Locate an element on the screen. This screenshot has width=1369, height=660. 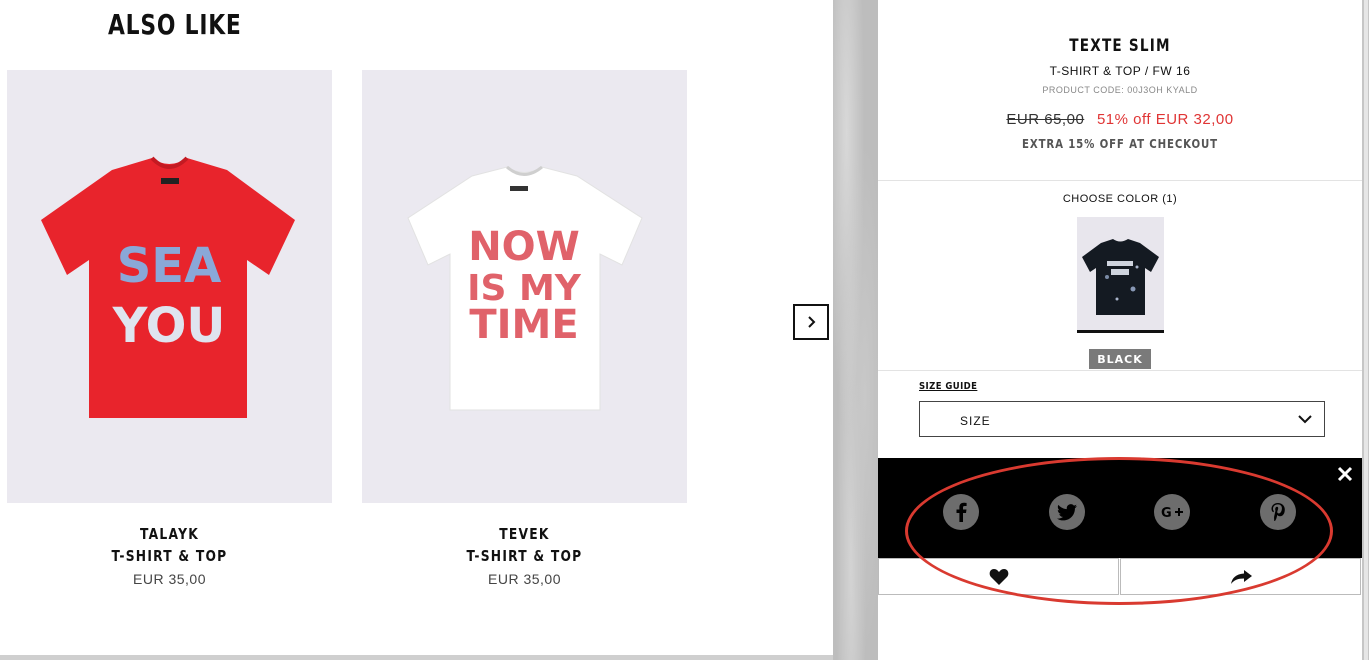
color-swatch-black is located at coordinates (1120, 275).